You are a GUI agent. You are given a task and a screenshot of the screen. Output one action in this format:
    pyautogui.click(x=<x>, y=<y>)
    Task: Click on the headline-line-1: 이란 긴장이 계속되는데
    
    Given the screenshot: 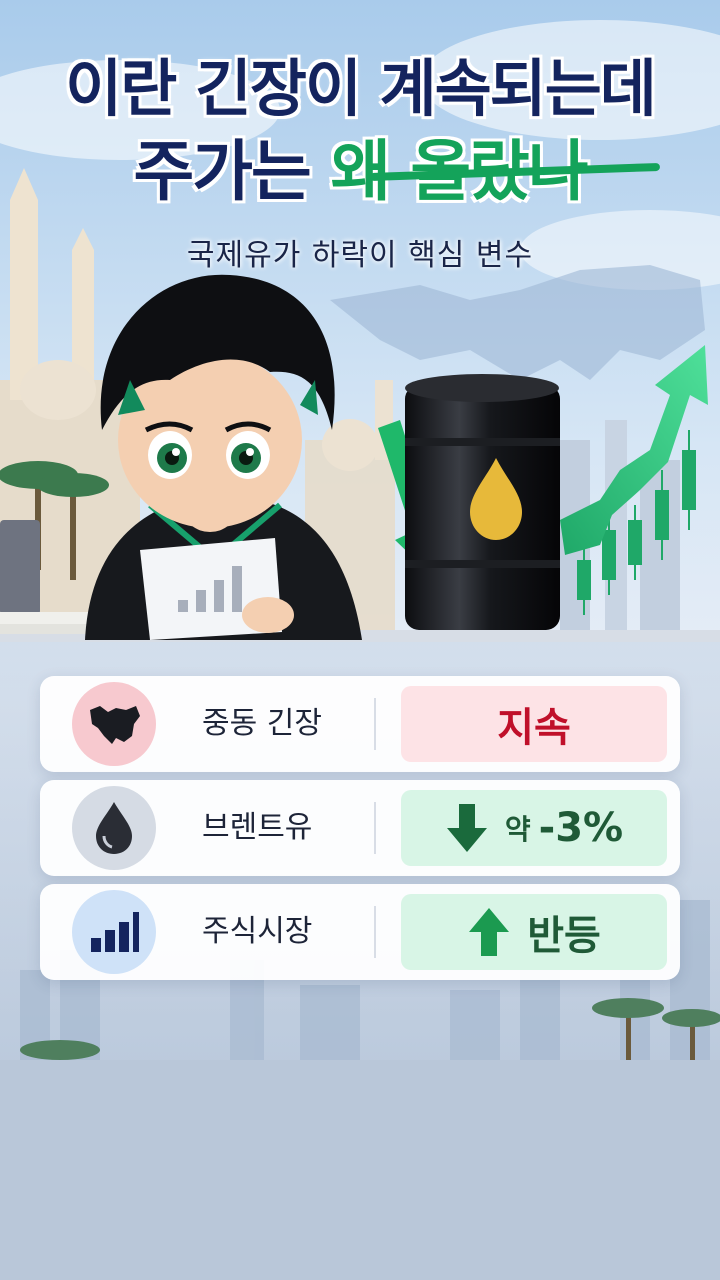 What is the action you would take?
    pyautogui.click(x=361, y=88)
    